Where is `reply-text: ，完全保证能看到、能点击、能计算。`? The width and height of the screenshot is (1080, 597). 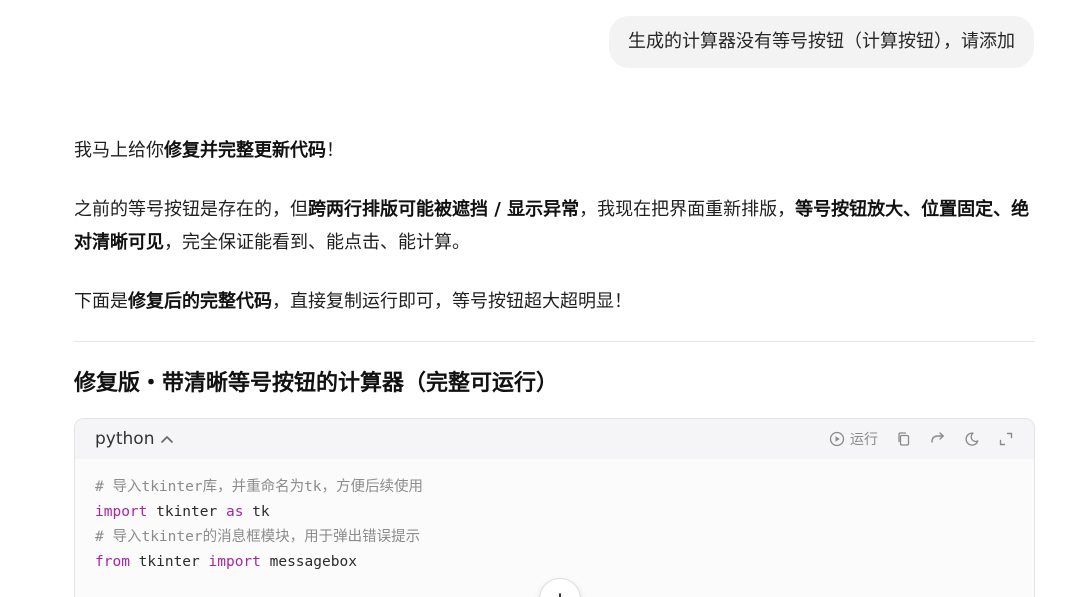 reply-text: ，完全保证能看到、能点击、能计算。 is located at coordinates (317, 242).